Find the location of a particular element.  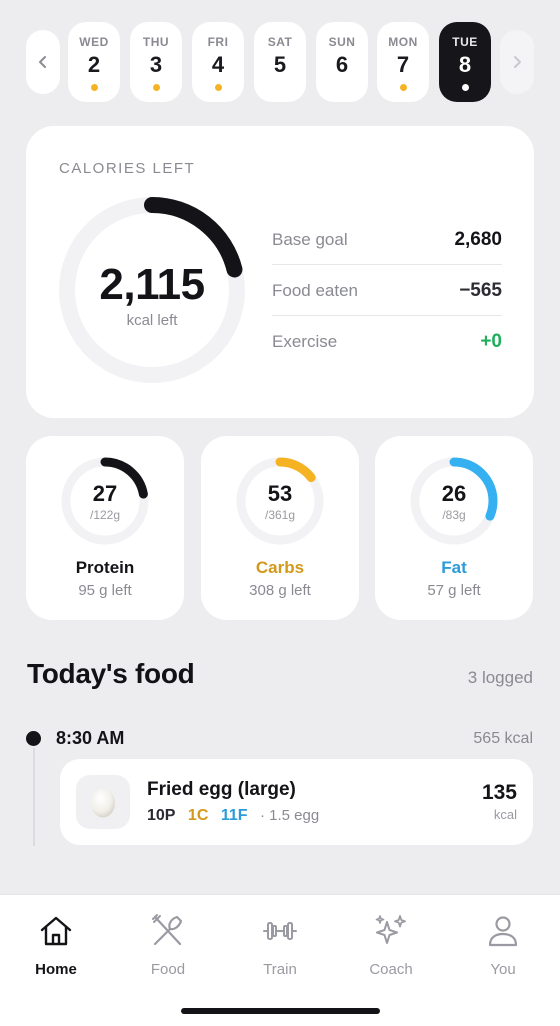

day-number: 7 is located at coordinates (403, 64).